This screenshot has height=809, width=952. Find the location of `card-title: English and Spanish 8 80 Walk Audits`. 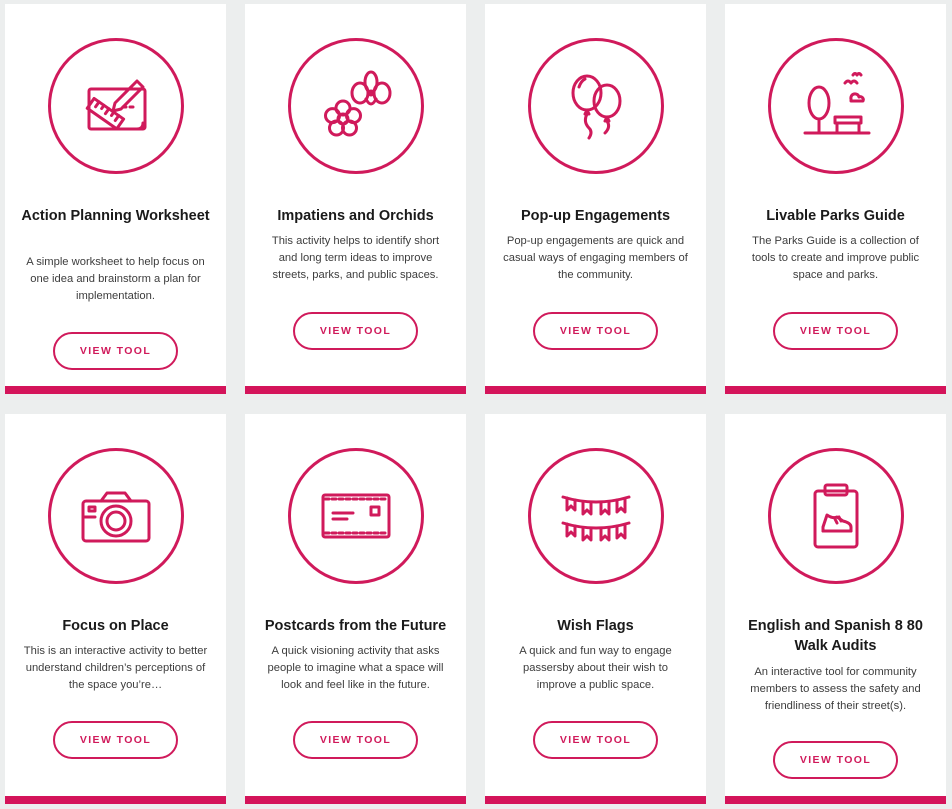

card-title: English and Spanish 8 80 Walk Audits is located at coordinates (835, 636).